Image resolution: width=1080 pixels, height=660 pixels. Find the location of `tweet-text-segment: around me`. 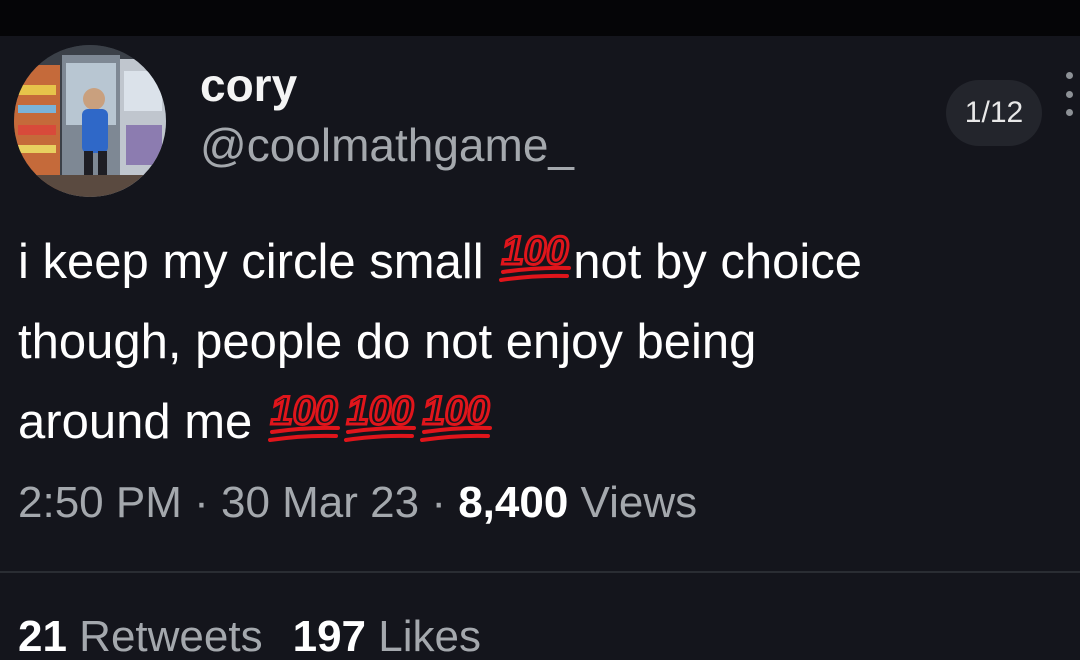

tweet-text-segment: around me is located at coordinates (142, 422).